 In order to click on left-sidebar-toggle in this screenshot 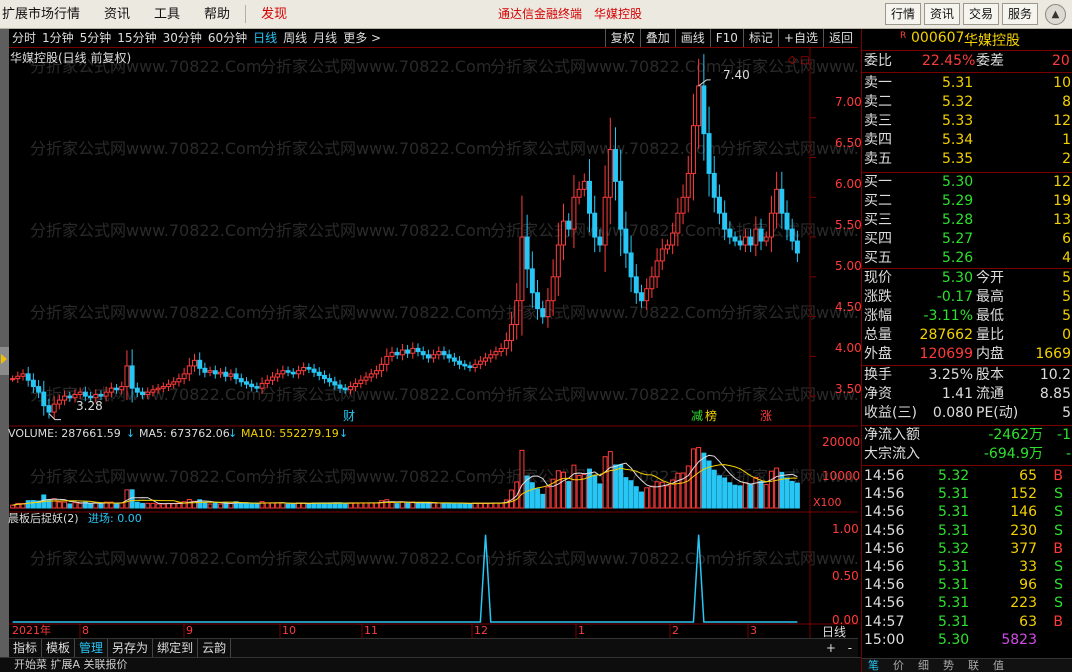, I will do `click(4, 350)`.